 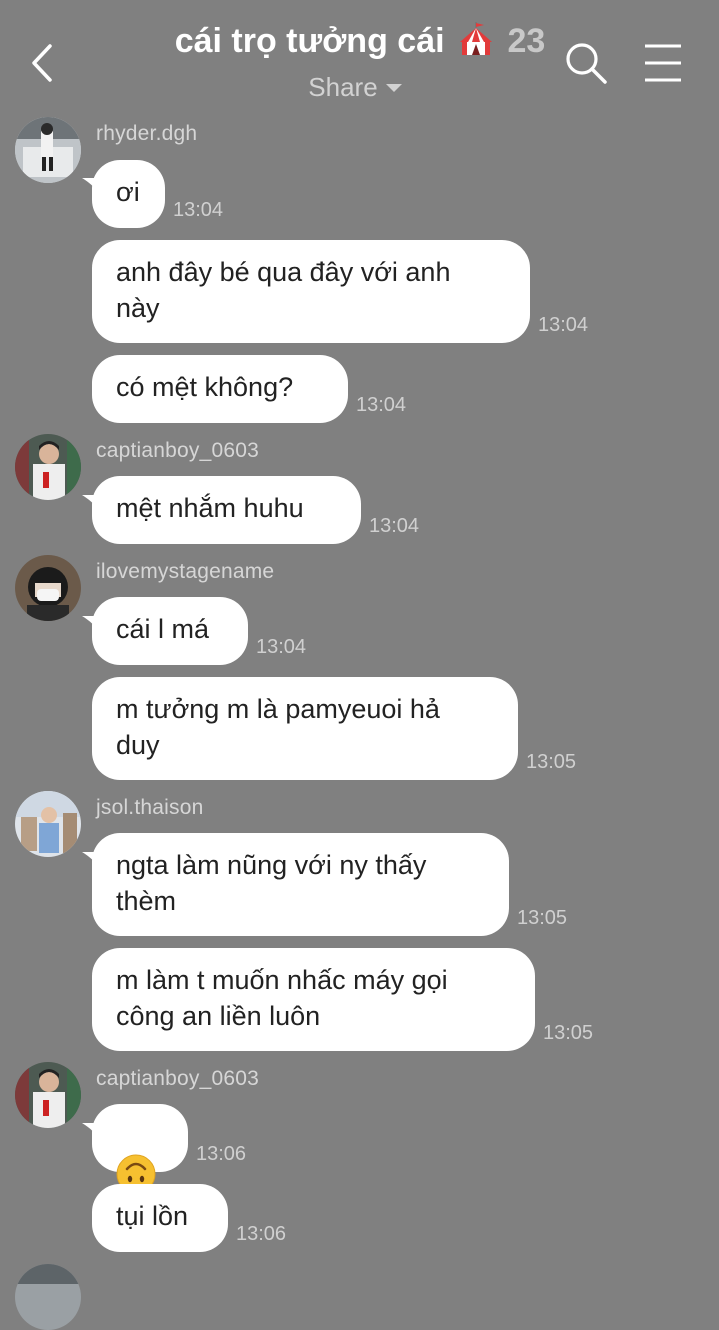 I want to click on sender-name: ilovemystagename, so click(x=185, y=571).